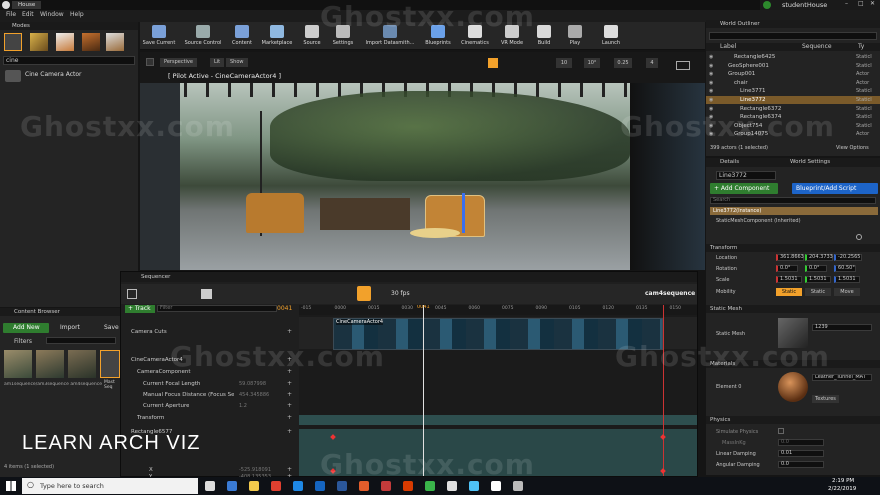  Describe the element at coordinates (254, 395) in the screenshot. I see `track-value: 454.345886` at that location.